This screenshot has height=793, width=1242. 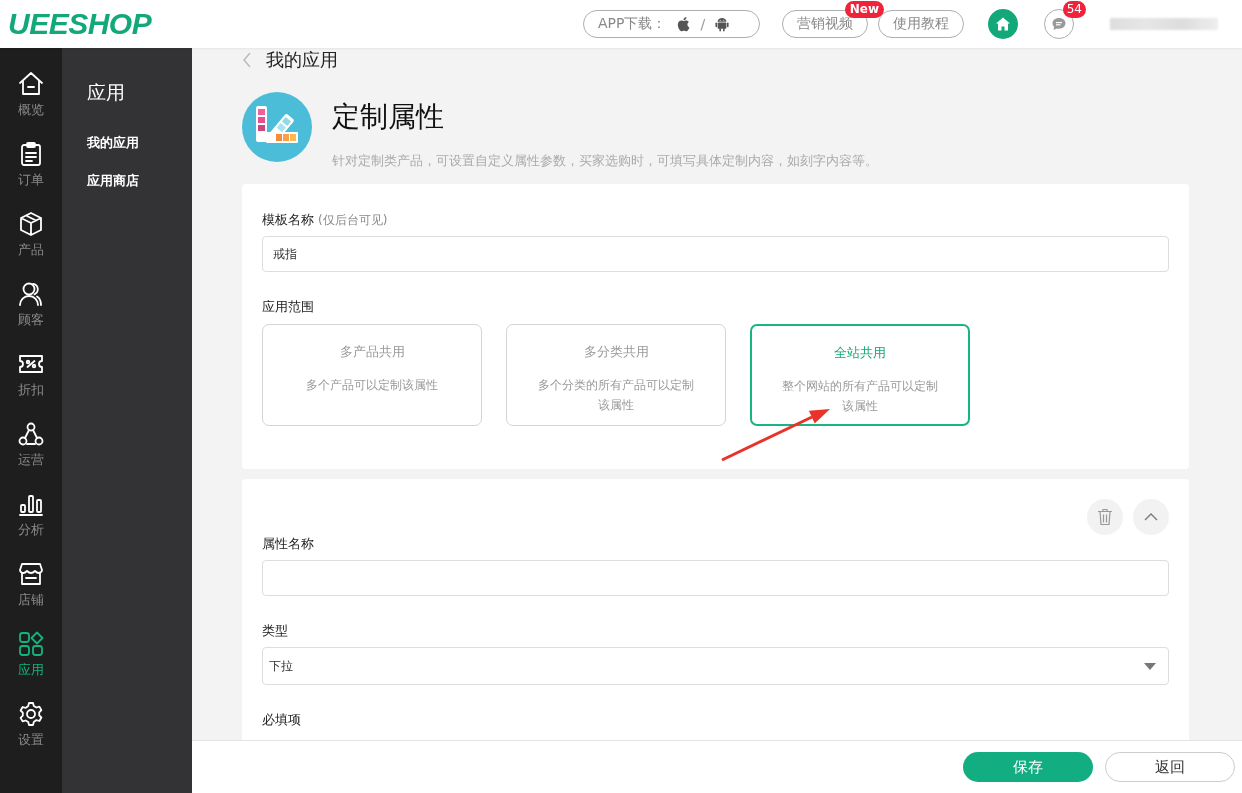 What do you see at coordinates (31, 294) in the screenshot?
I see `people-icon` at bounding box center [31, 294].